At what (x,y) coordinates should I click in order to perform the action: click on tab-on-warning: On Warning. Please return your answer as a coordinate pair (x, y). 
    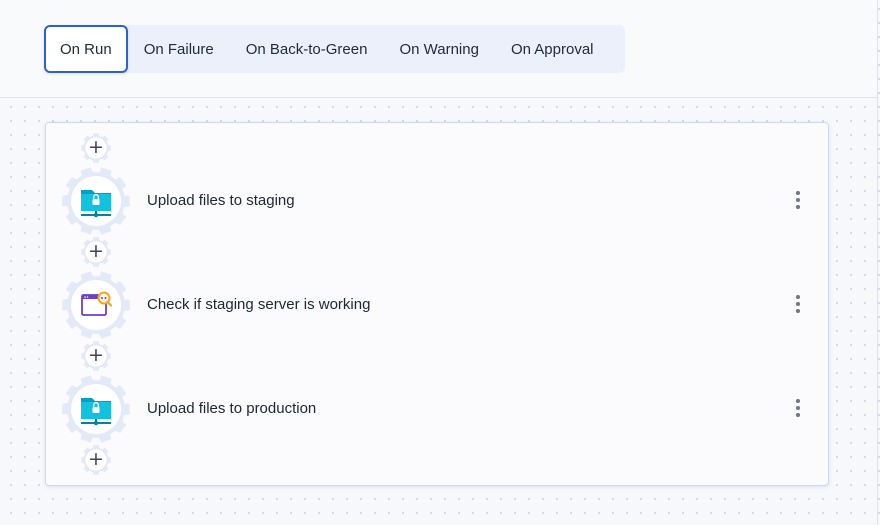
    Looking at the image, I should click on (438, 49).